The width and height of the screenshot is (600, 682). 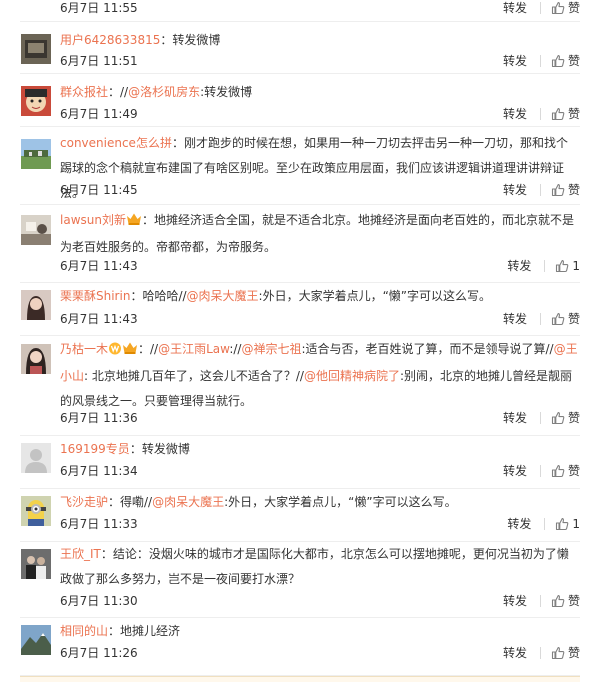 I want to click on comment-username: 群众报社, so click(x=84, y=92).